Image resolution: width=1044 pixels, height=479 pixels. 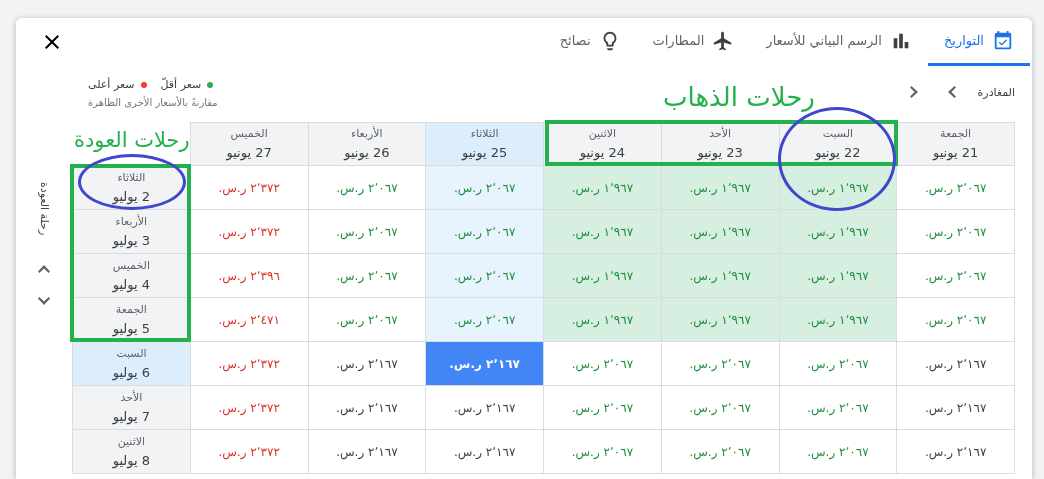 I want to click on chevron-up-icon, so click(x=44, y=269).